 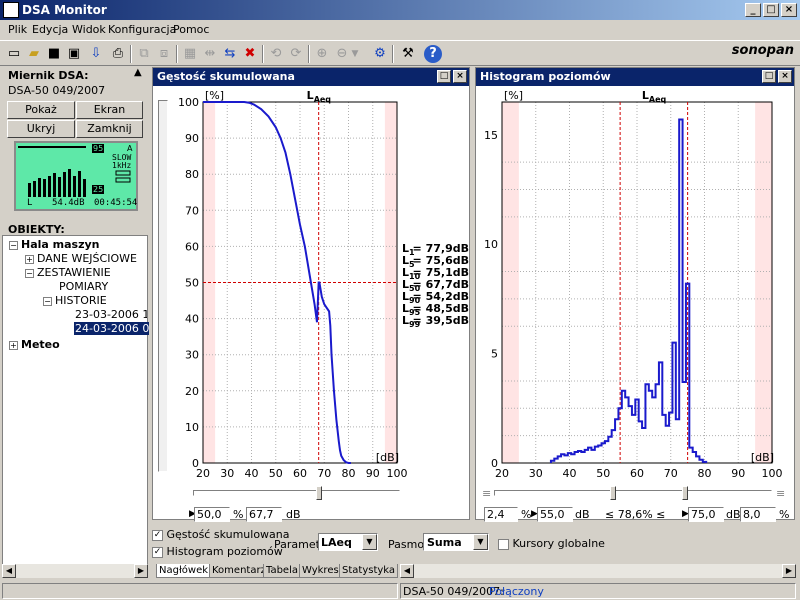 What do you see at coordinates (83, 286) in the screenshot?
I see `tree-node-pomiary: POMIARY` at bounding box center [83, 286].